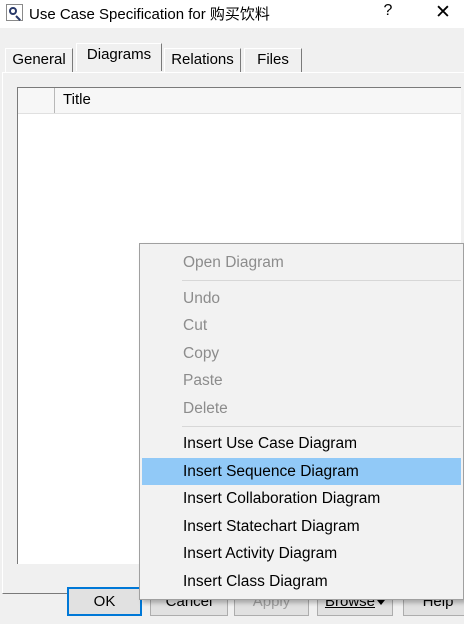  I want to click on help-title-button: ?, so click(388, 11).